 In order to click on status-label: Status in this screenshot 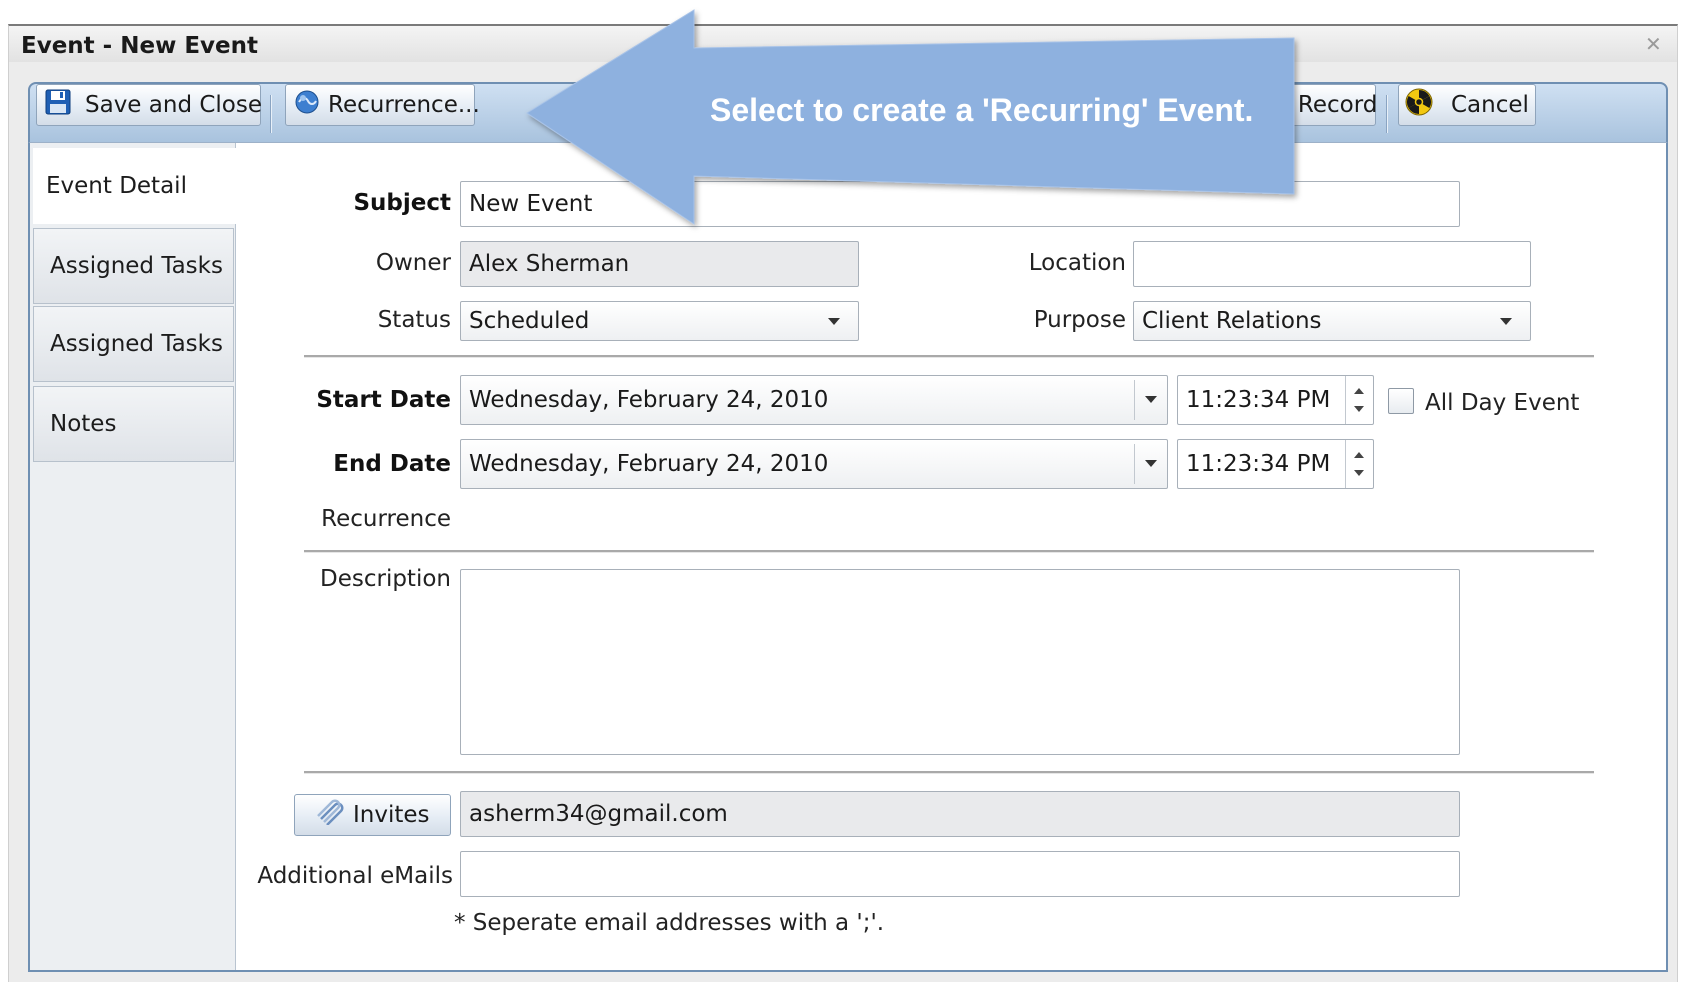, I will do `click(414, 320)`.